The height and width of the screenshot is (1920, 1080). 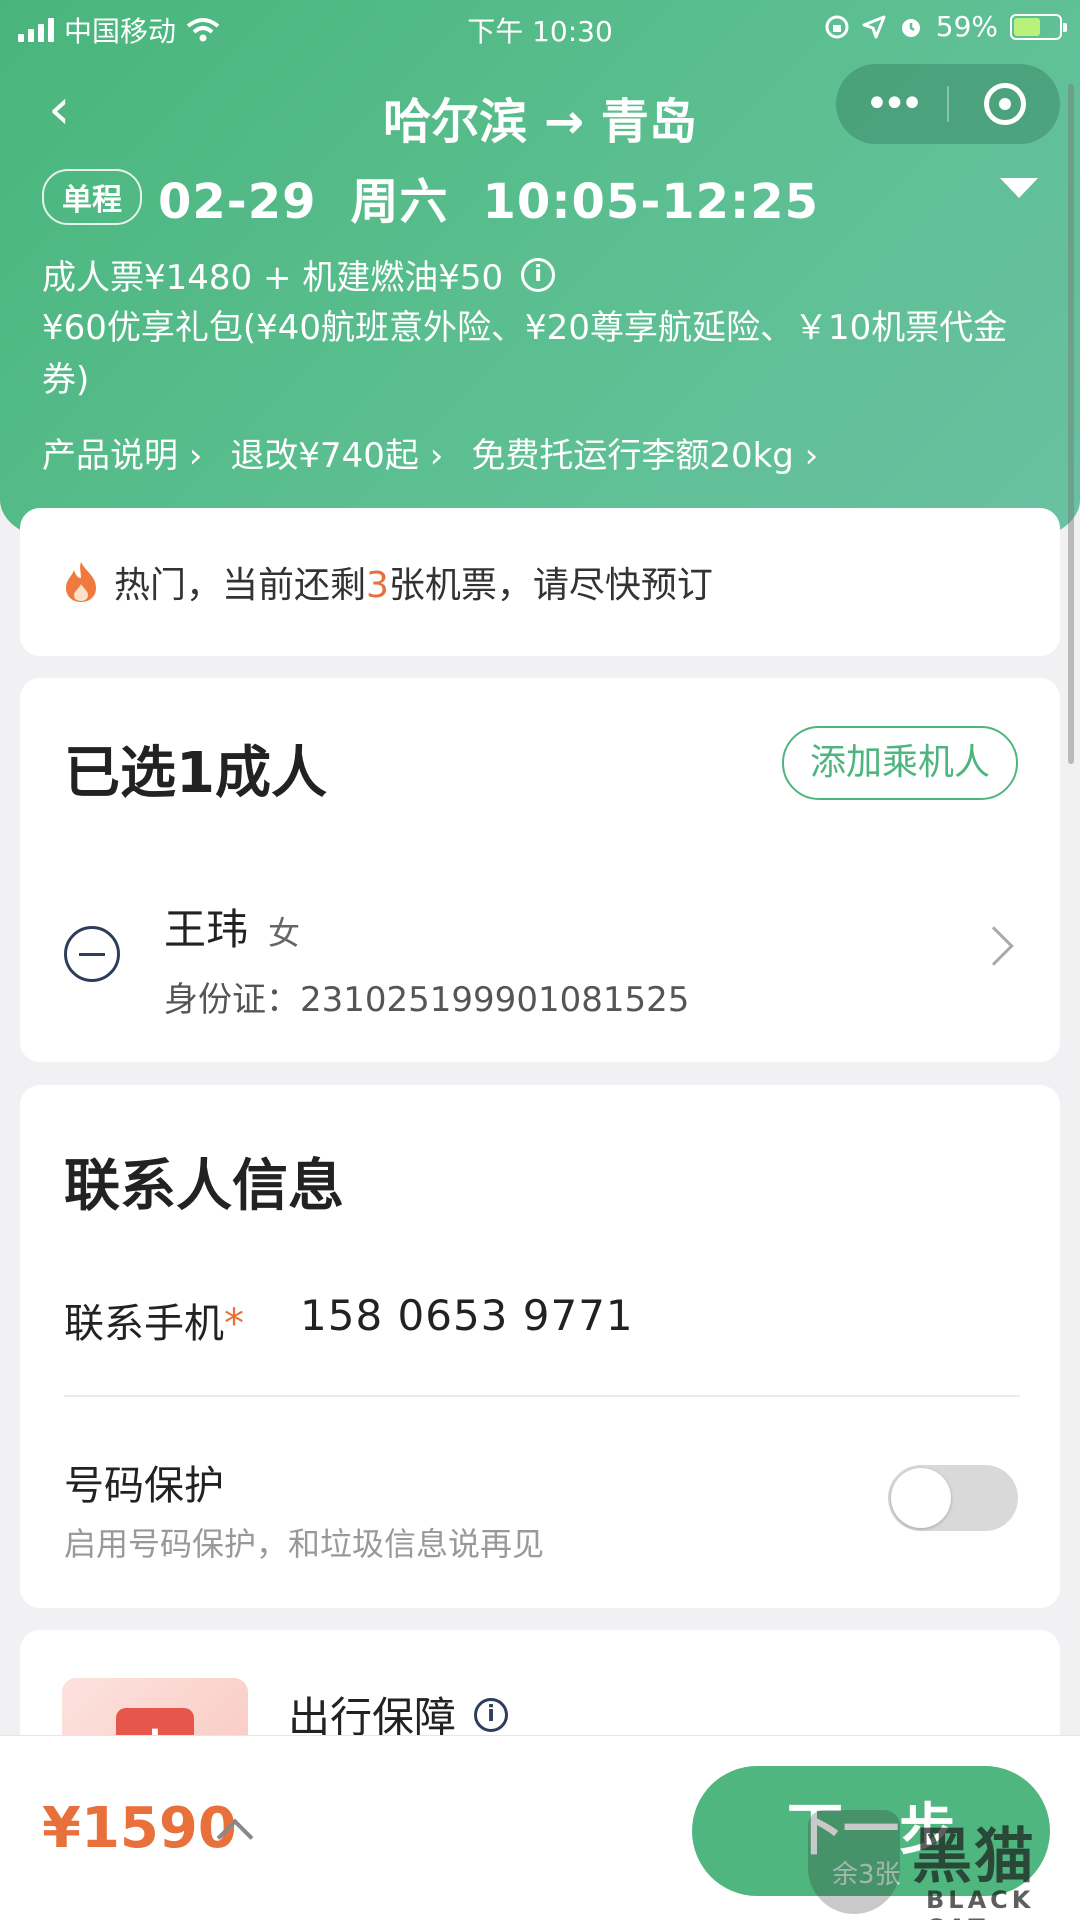 I want to click on protection-toggle, so click(x=953, y=1498).